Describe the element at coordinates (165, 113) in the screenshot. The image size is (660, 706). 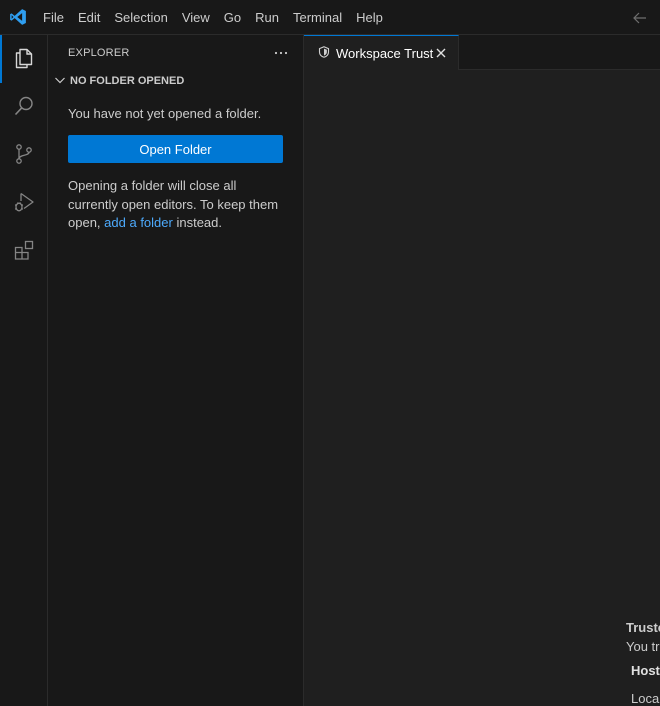
I see `welcome-message: You have not yet opened a folder.` at that location.